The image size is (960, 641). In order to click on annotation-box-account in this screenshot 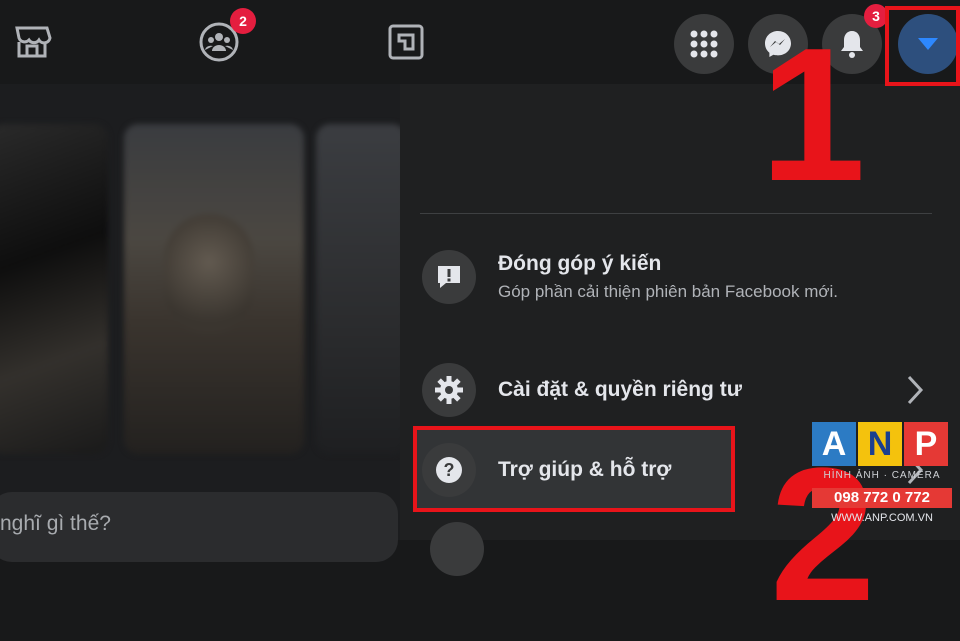, I will do `click(922, 46)`.